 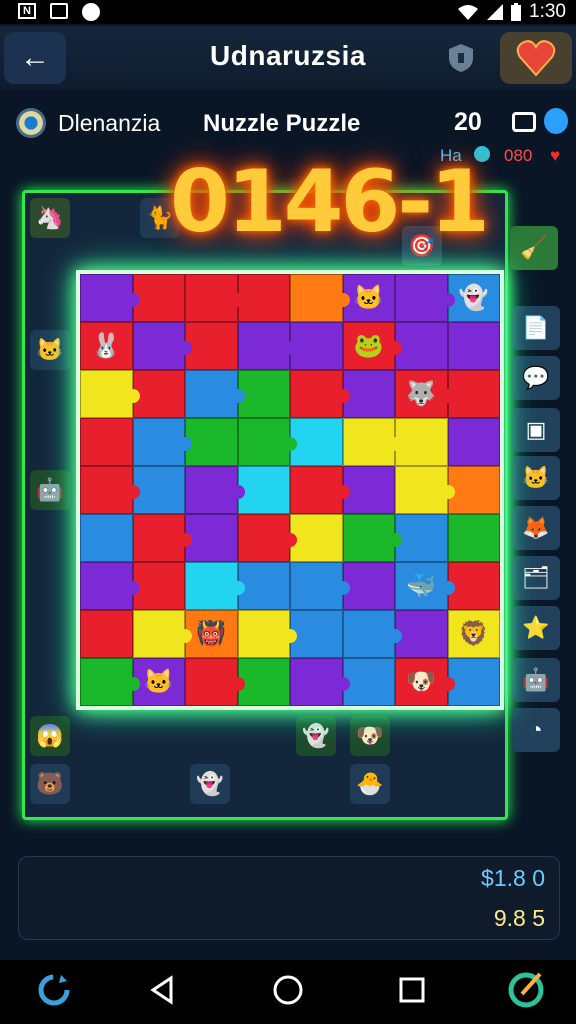 What do you see at coordinates (461, 58) in the screenshot?
I see `shield-icon` at bounding box center [461, 58].